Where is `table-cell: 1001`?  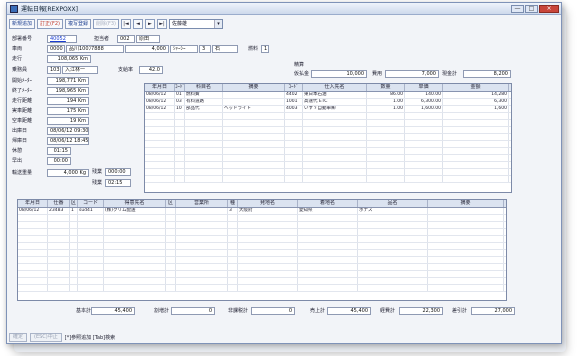
table-cell: 1001 is located at coordinates (294, 102).